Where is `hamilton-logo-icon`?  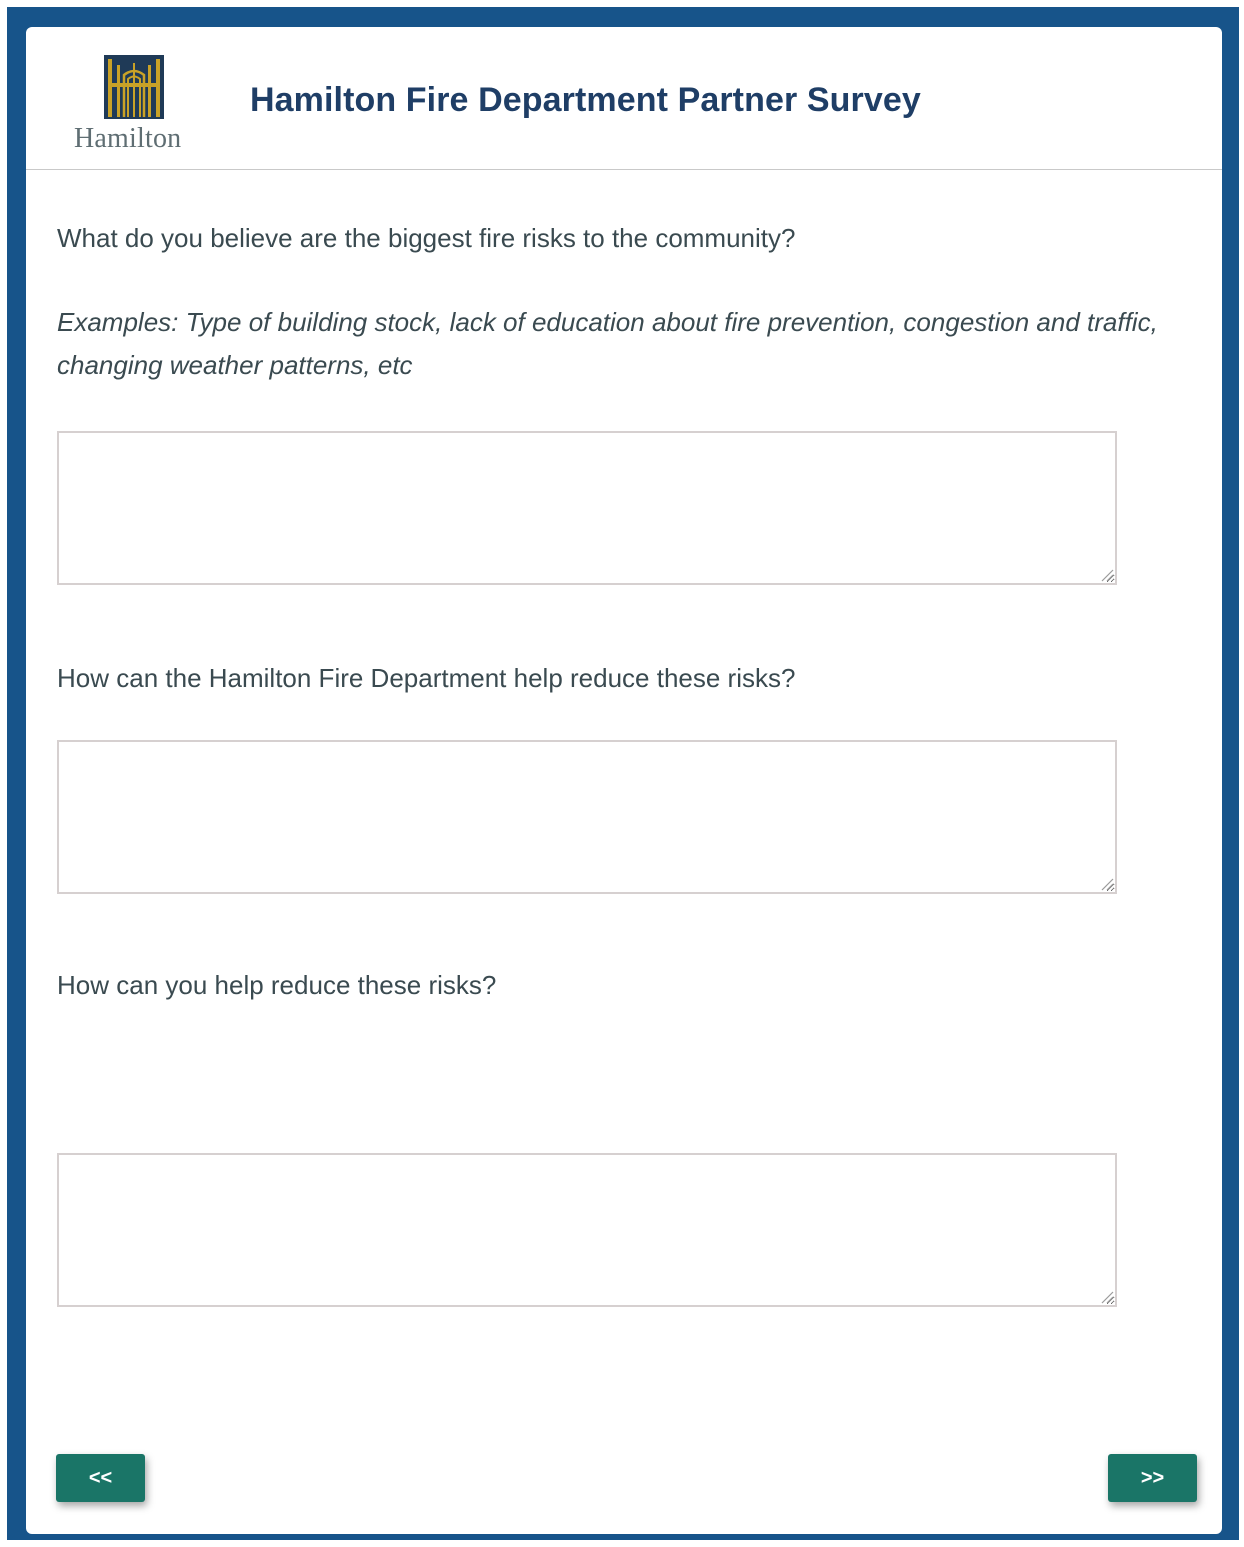 hamilton-logo-icon is located at coordinates (134, 87).